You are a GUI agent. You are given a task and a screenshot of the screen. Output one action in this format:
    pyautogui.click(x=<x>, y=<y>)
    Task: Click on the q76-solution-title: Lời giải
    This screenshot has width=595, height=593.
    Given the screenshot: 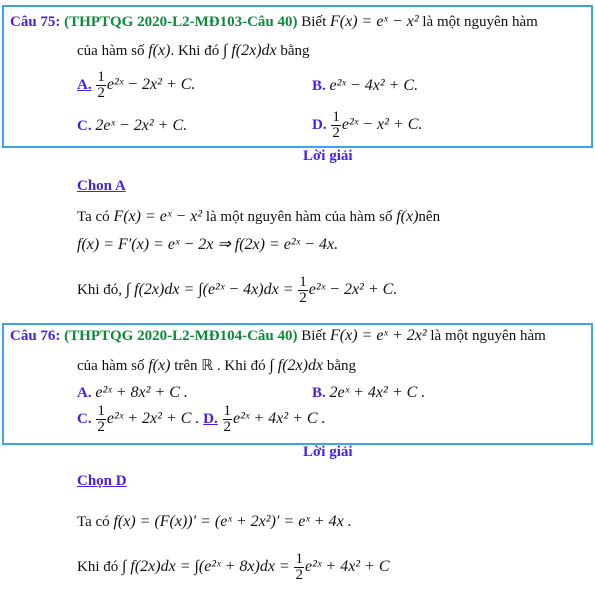 What is the action you would take?
    pyautogui.click(x=328, y=452)
    